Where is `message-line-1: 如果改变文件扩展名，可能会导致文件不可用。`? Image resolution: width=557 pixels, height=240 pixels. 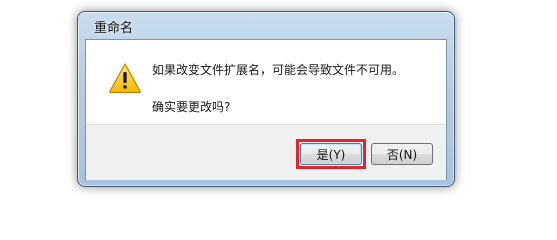
message-line-1: 如果改变文件扩展名，可能会导致文件不可用。 is located at coordinates (278, 70).